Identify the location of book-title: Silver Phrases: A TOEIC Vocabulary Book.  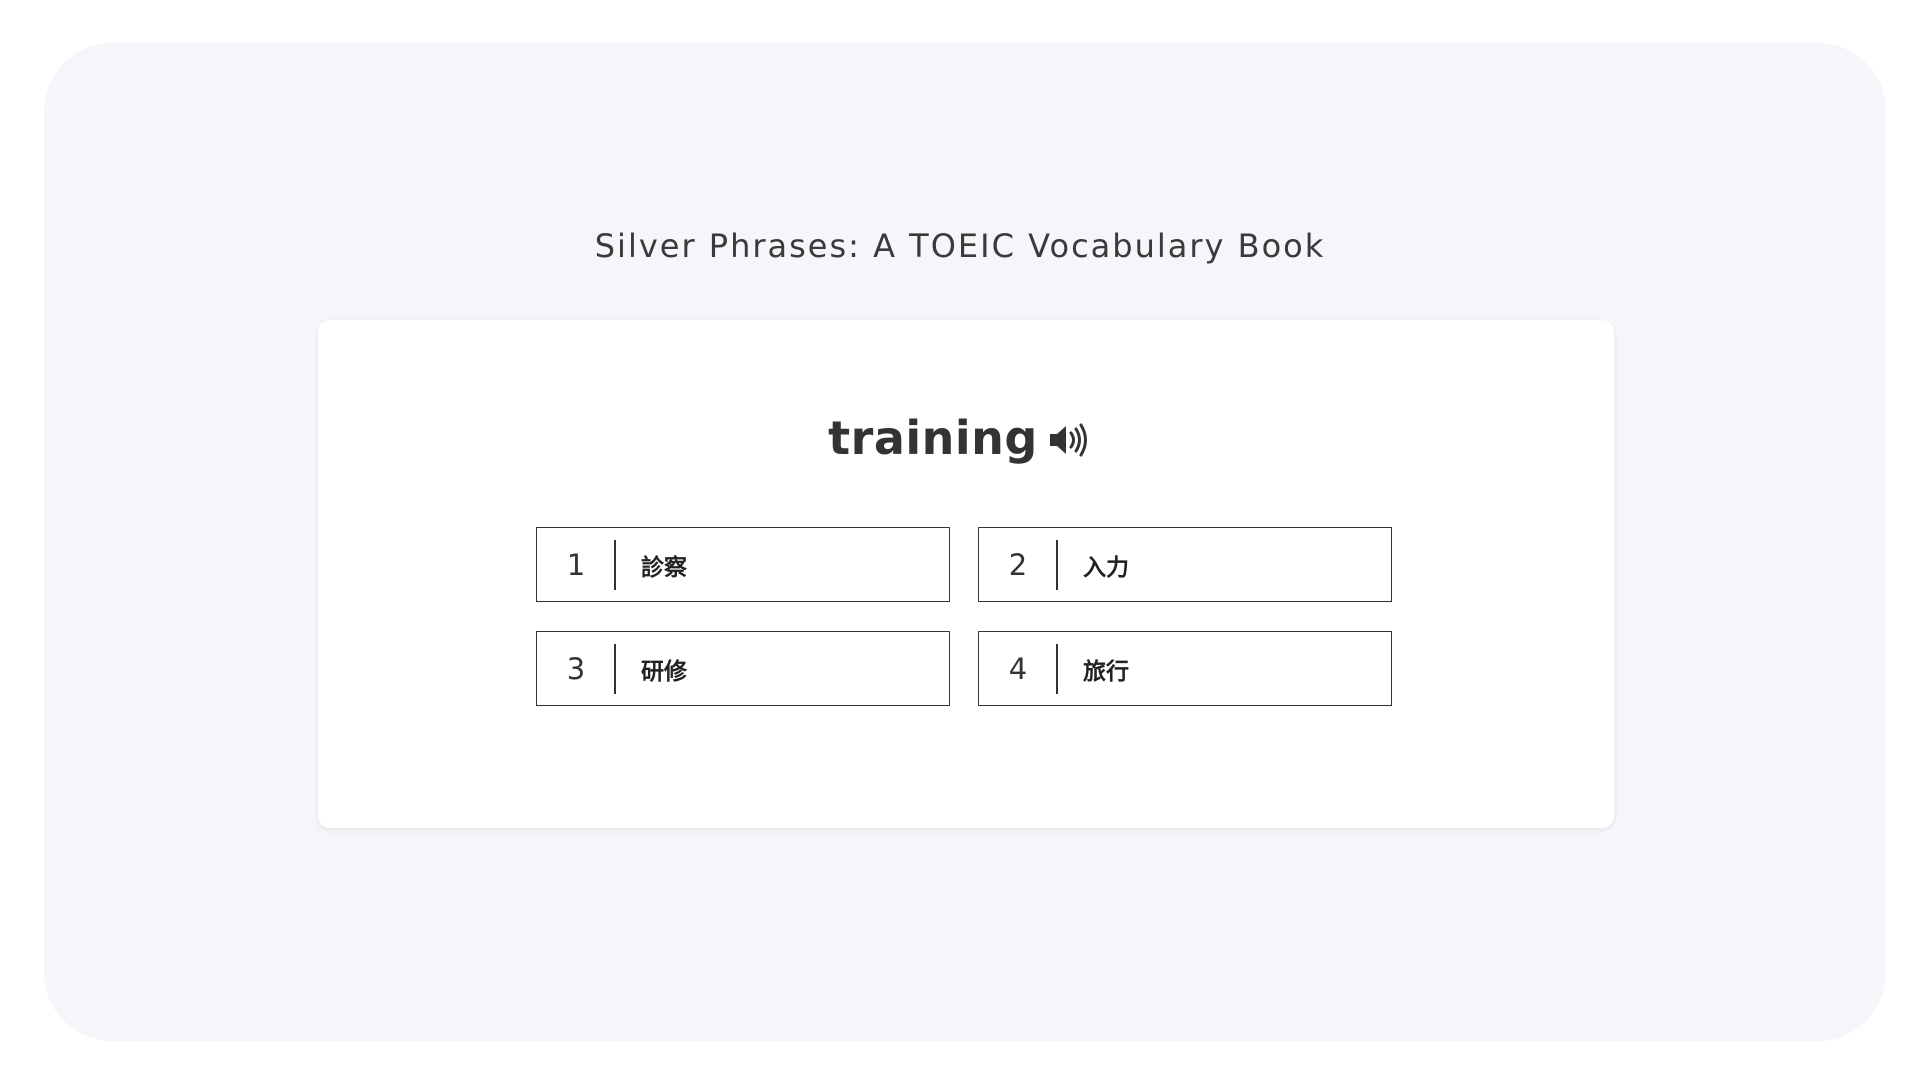
(960, 246).